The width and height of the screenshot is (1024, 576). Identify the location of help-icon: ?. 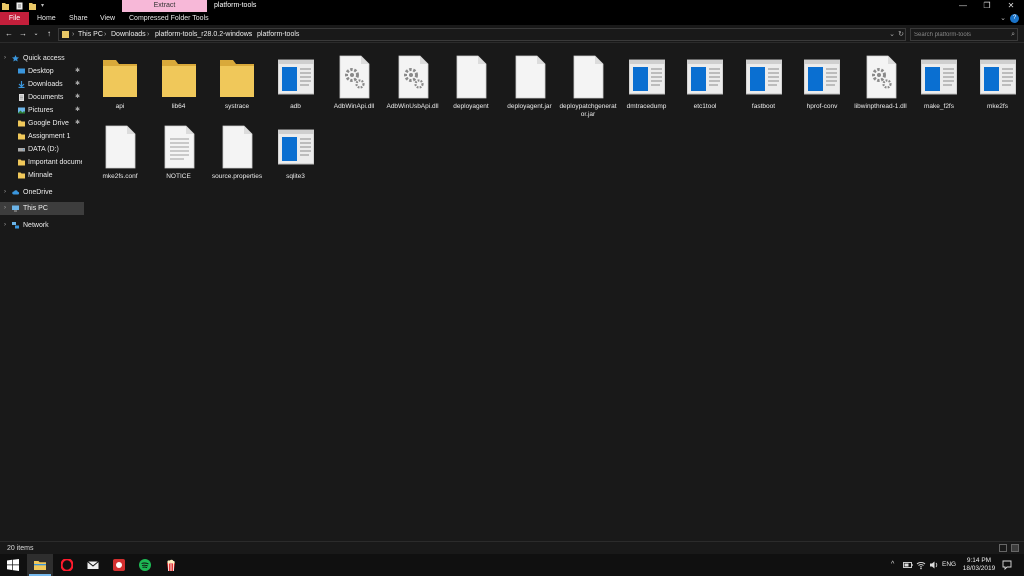
(1014, 18).